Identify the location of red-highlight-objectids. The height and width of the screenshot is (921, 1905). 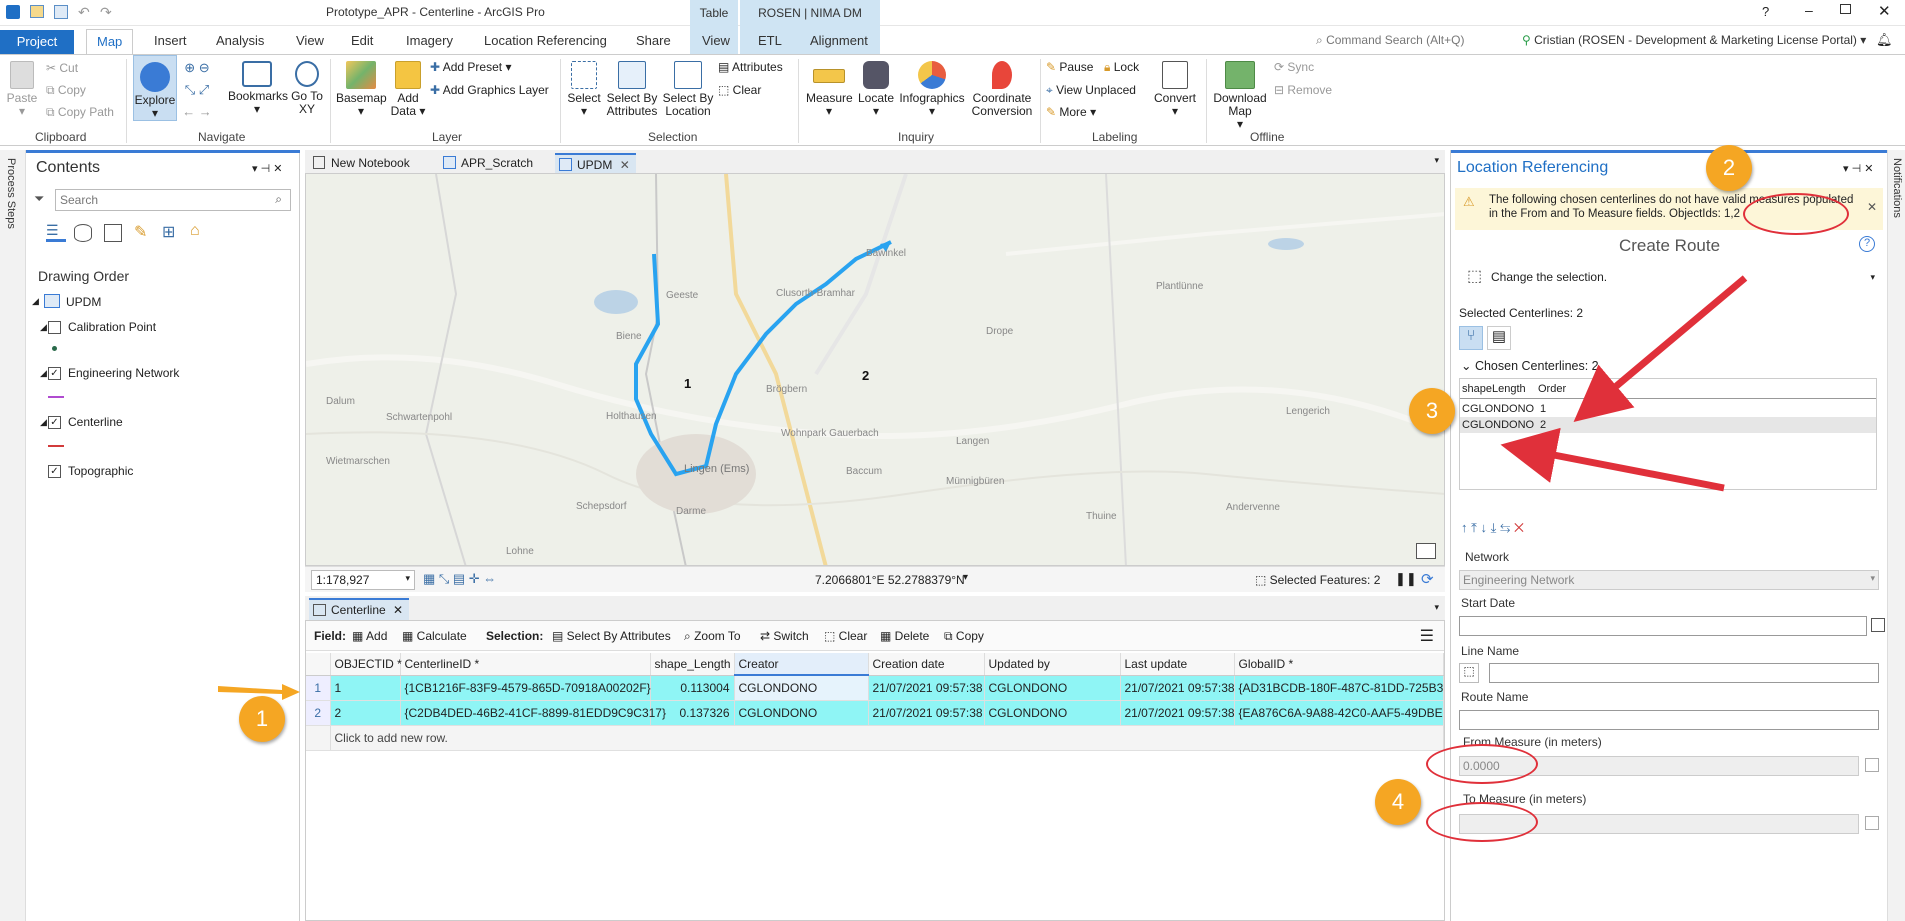
(1796, 214).